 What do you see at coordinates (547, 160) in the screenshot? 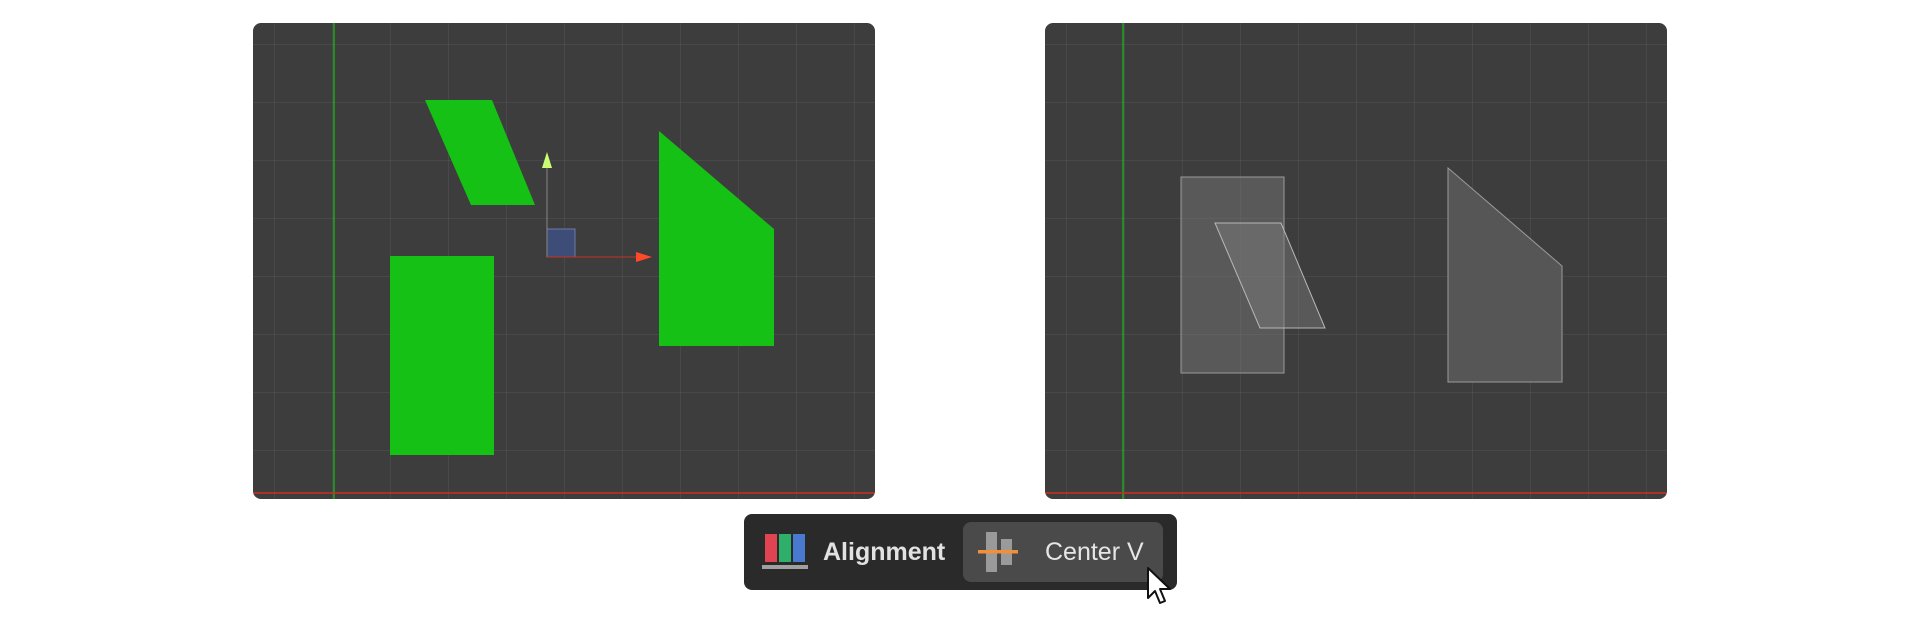
I see `gizmo-y-arrow-icon` at bounding box center [547, 160].